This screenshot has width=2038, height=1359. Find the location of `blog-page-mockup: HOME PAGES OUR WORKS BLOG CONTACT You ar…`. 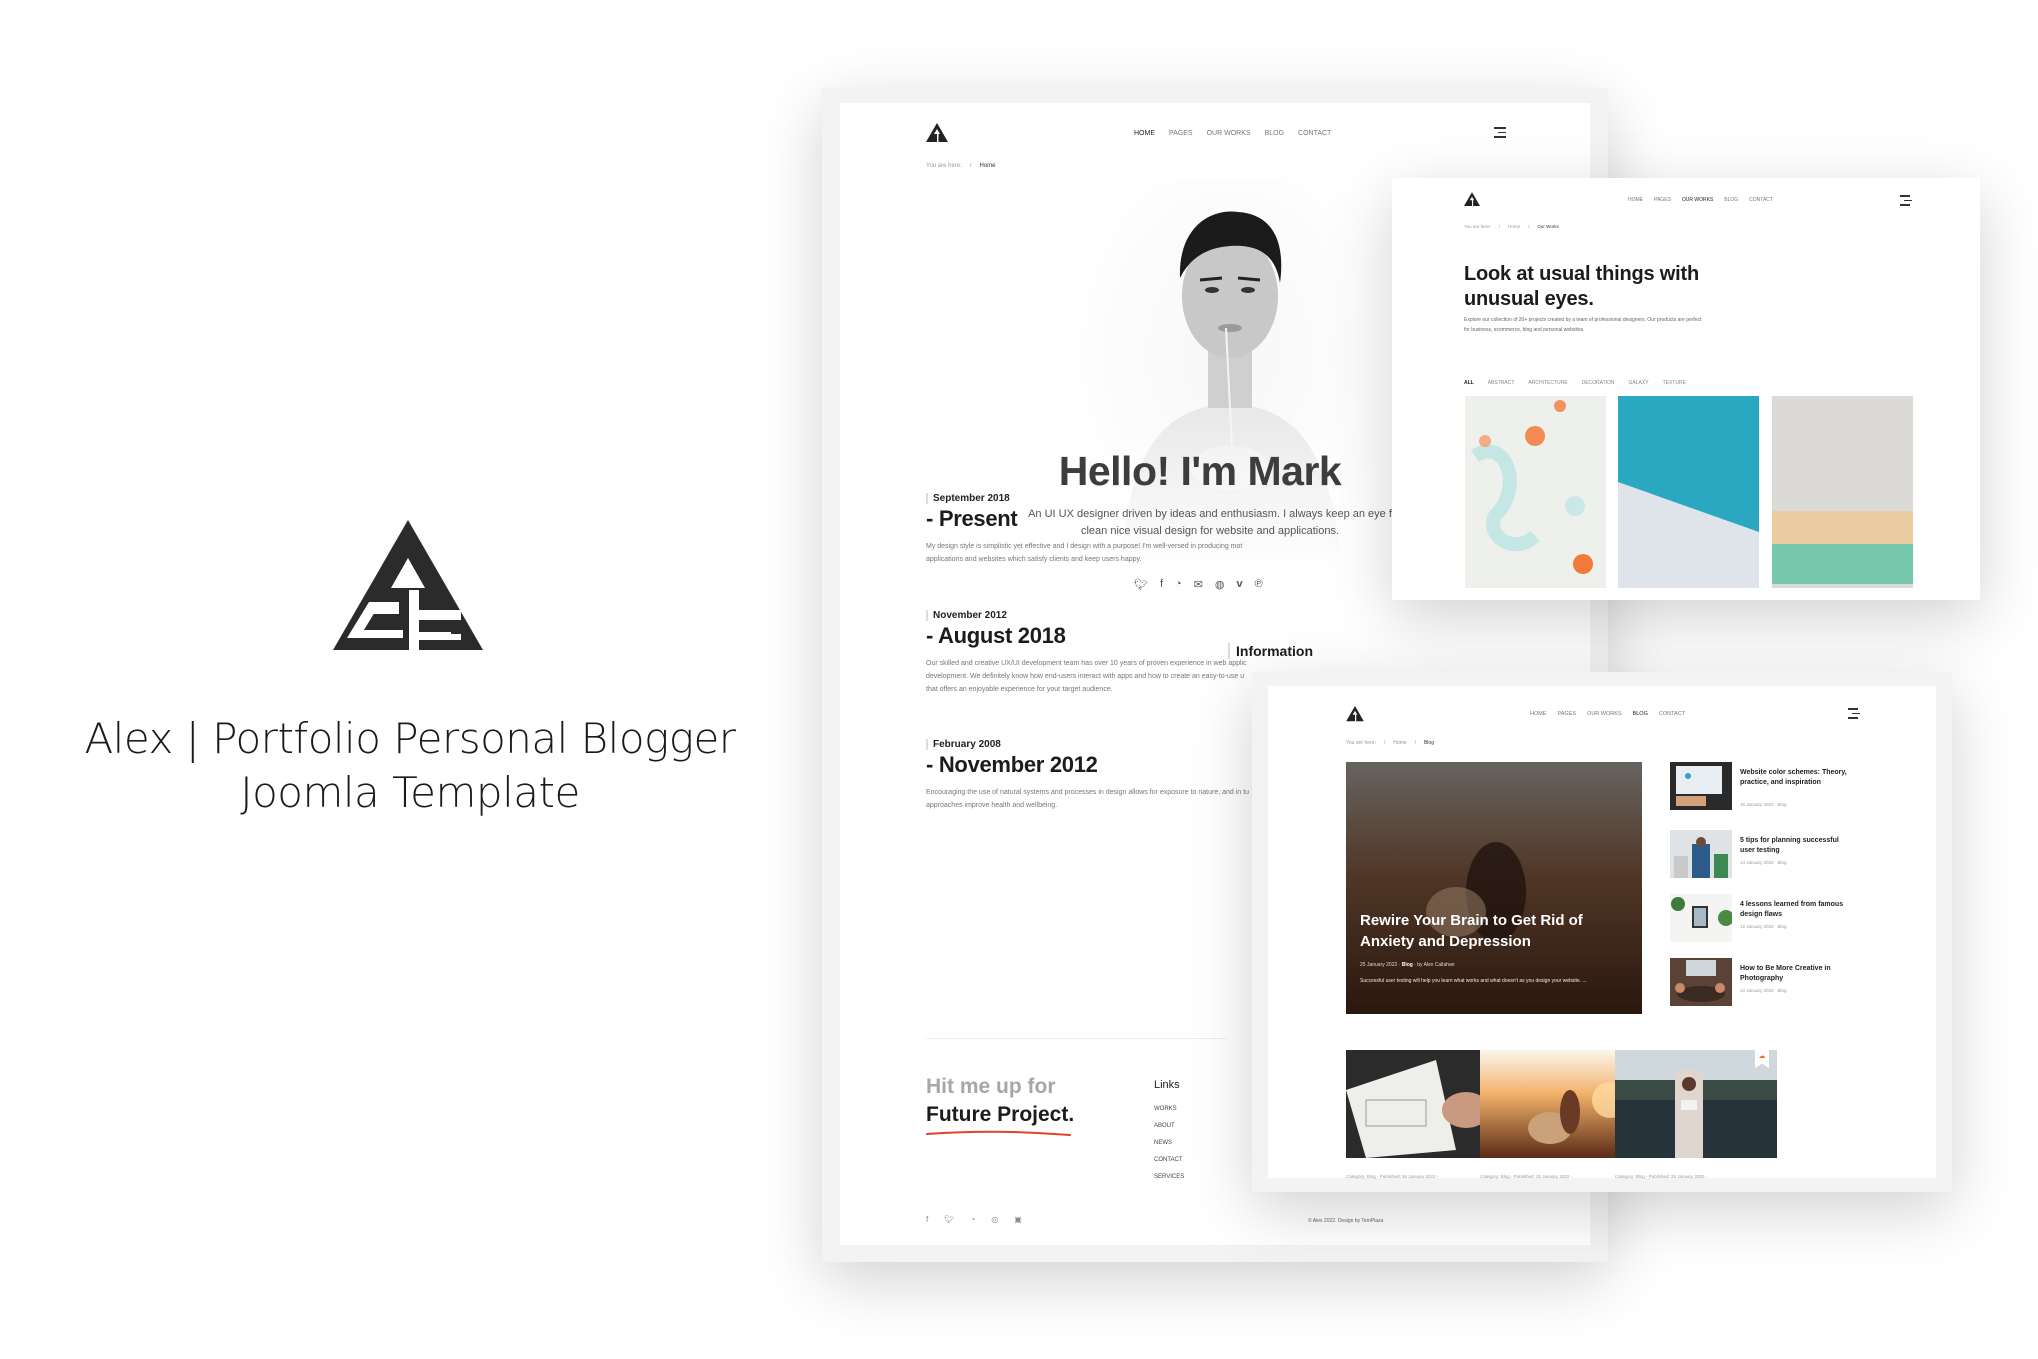

blog-page-mockup: HOME PAGES OUR WORKS BLOG CONTACT You ar… is located at coordinates (1602, 932).